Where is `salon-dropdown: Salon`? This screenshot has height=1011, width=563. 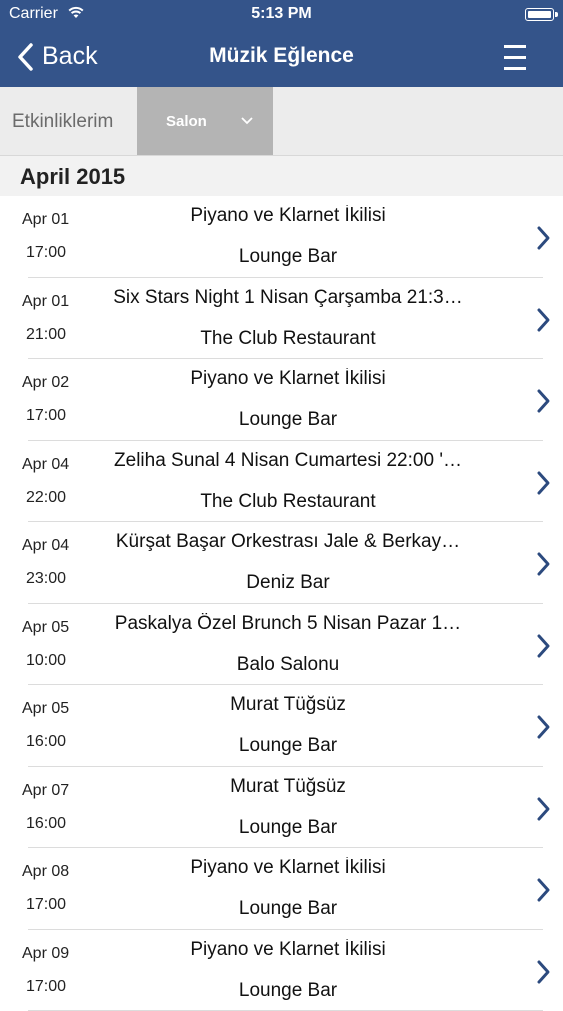 salon-dropdown: Salon is located at coordinates (205, 121).